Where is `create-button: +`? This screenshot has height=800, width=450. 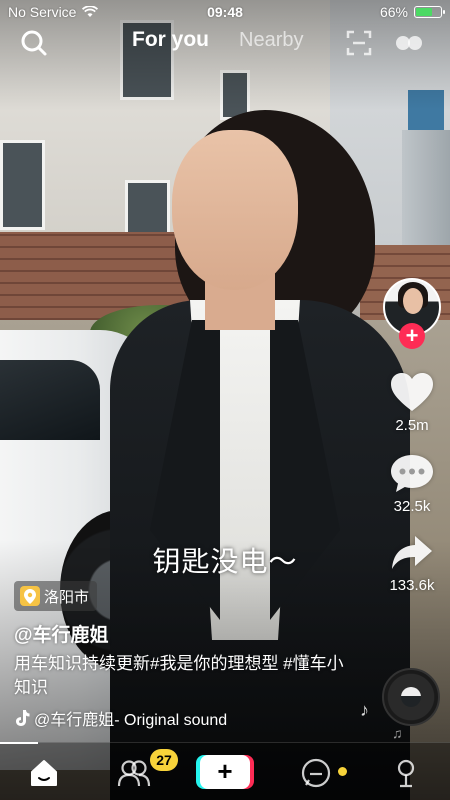 create-button: + is located at coordinates (225, 772).